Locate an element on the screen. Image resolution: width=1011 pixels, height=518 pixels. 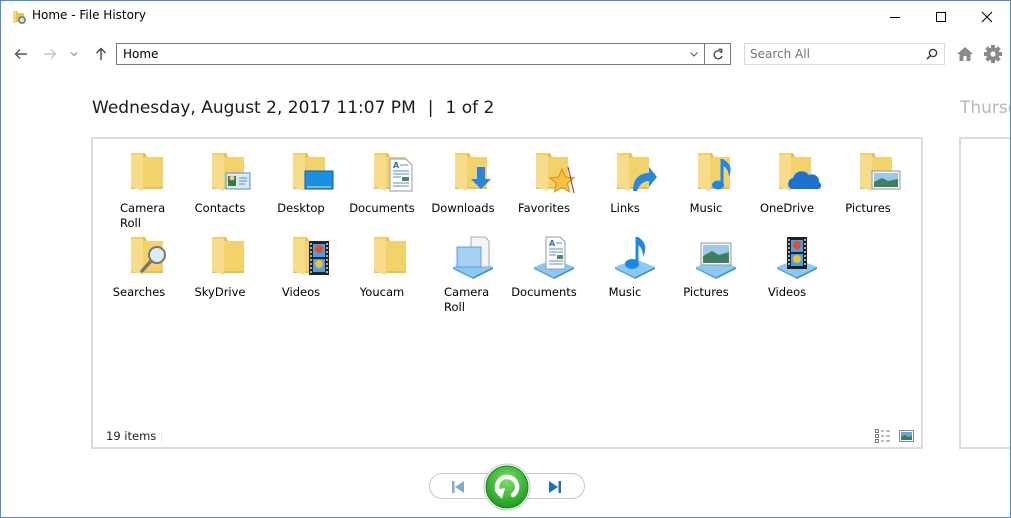
refresh-icon is located at coordinates (718, 53).